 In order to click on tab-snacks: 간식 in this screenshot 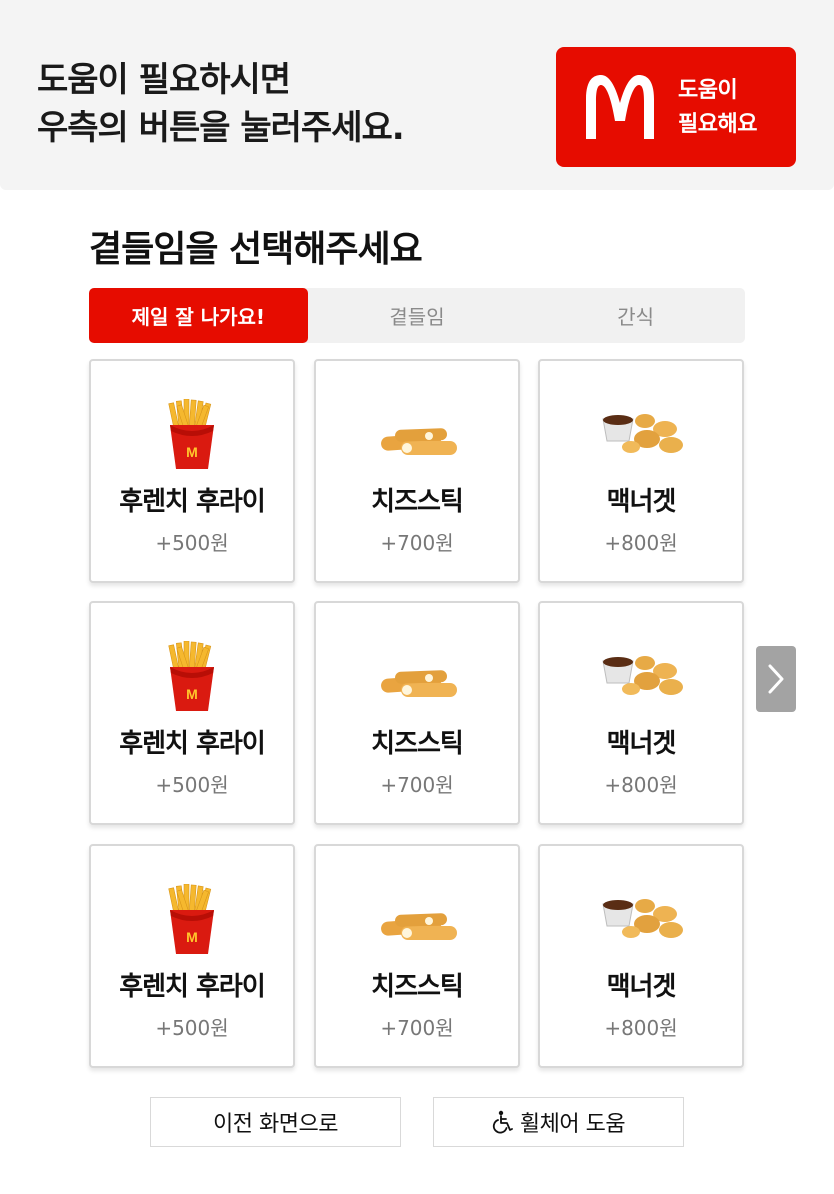, I will do `click(635, 315)`.